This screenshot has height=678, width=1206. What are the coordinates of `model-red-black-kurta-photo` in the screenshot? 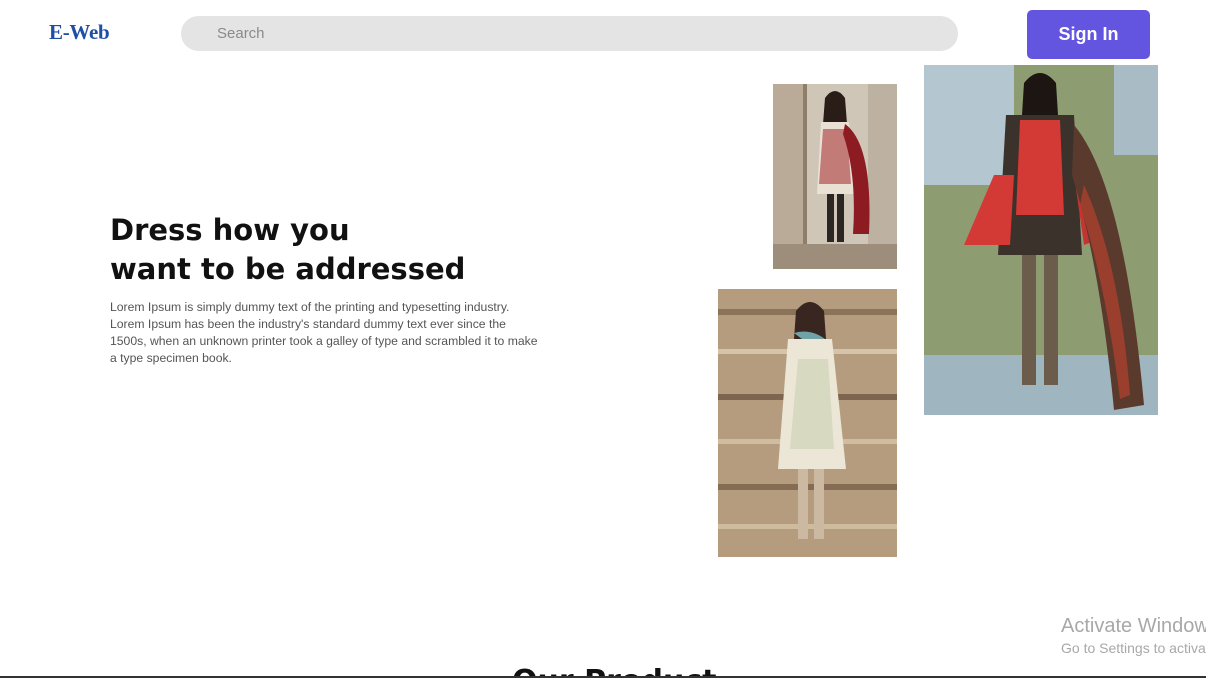 It's located at (1041, 240).